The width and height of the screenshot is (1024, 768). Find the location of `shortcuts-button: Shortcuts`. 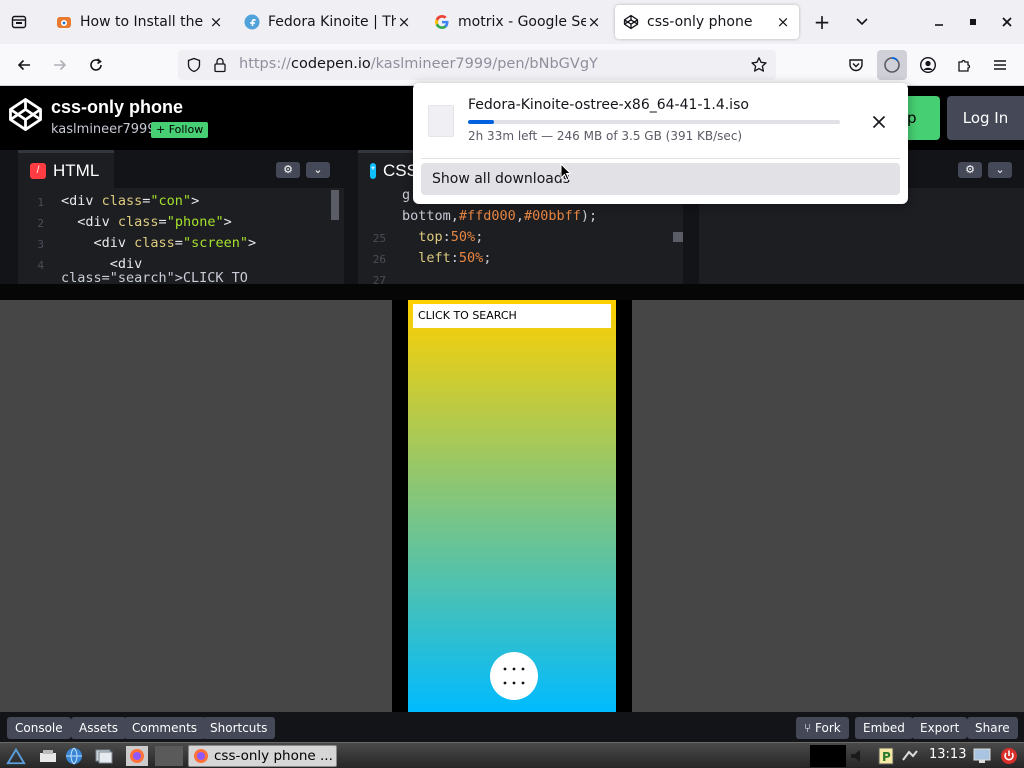

shortcuts-button: Shortcuts is located at coordinates (239, 728).